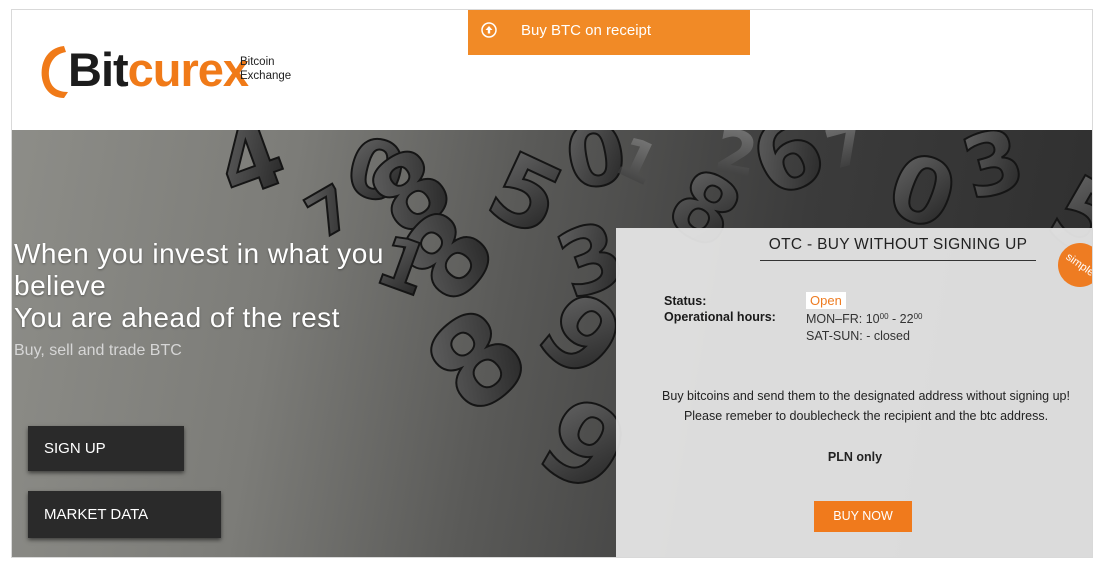 This screenshot has width=1105, height=562. What do you see at coordinates (489, 30) in the screenshot?
I see `arrow-up-circle-icon` at bounding box center [489, 30].